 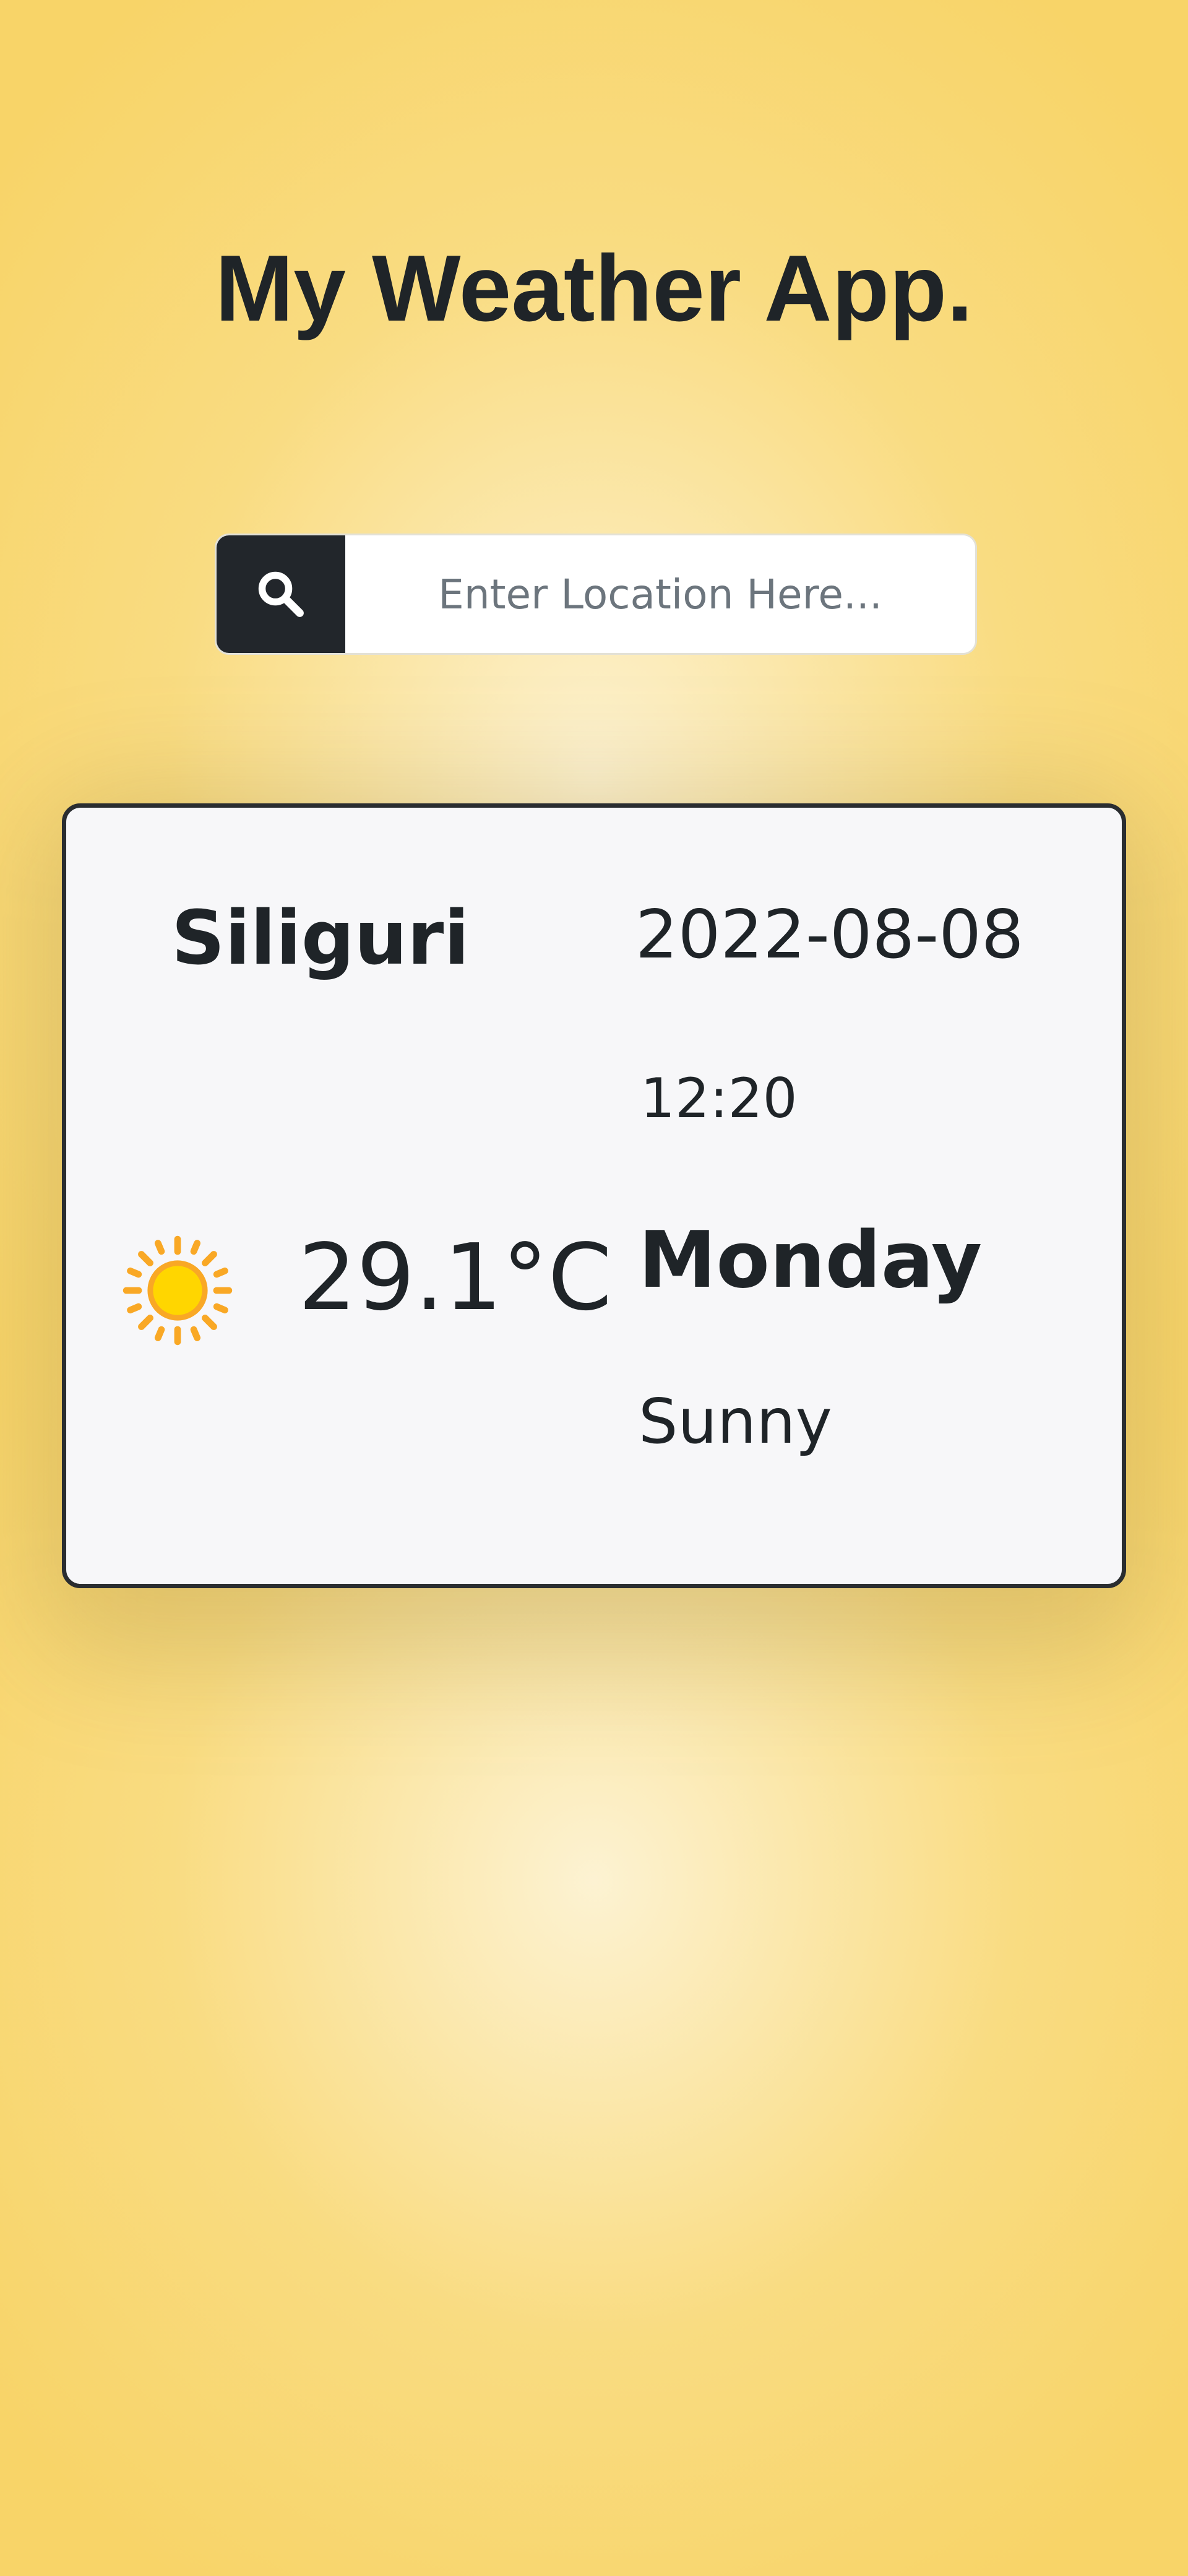 What do you see at coordinates (455, 1277) in the screenshot?
I see `temperature-value: 29.1°C` at bounding box center [455, 1277].